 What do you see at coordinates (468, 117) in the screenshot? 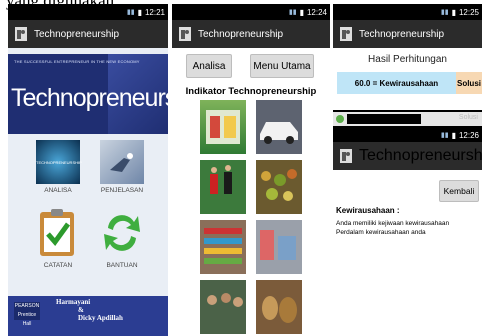
I see `notification-ghost-text: Solusi` at bounding box center [468, 117].